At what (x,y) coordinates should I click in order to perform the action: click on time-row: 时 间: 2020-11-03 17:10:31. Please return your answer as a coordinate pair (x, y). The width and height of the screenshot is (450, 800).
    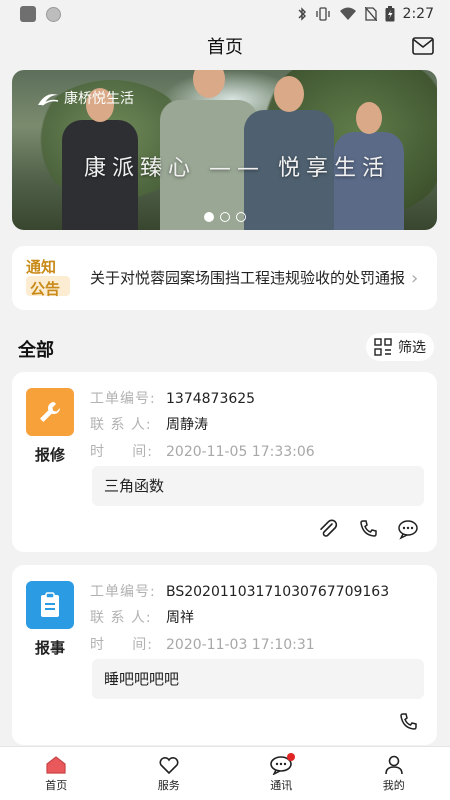
    Looking at the image, I should click on (202, 645).